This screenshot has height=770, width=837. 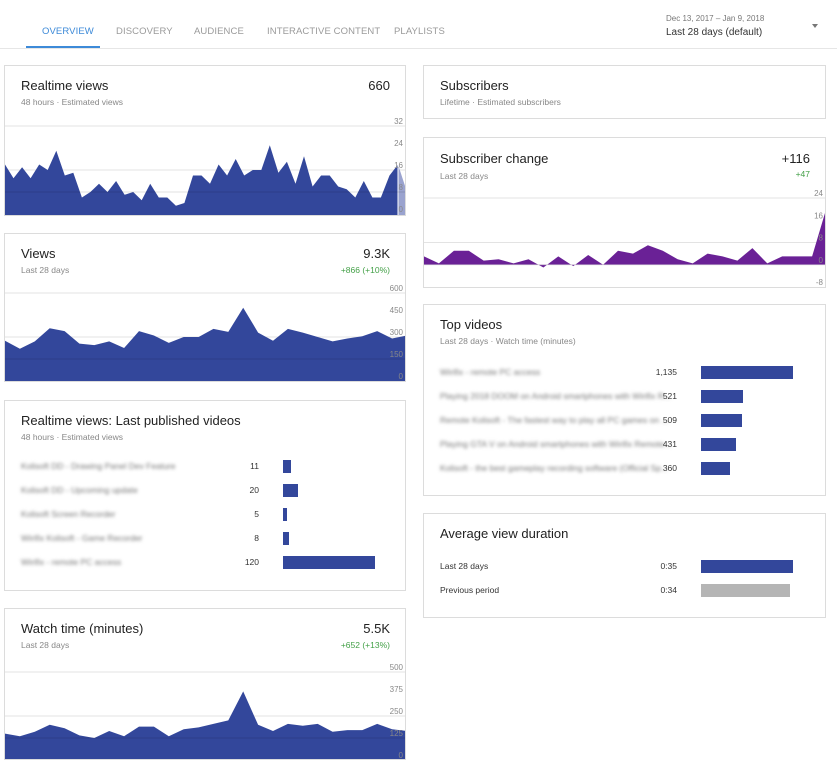 What do you see at coordinates (669, 396) in the screenshot?
I see `bar-value: 521` at bounding box center [669, 396].